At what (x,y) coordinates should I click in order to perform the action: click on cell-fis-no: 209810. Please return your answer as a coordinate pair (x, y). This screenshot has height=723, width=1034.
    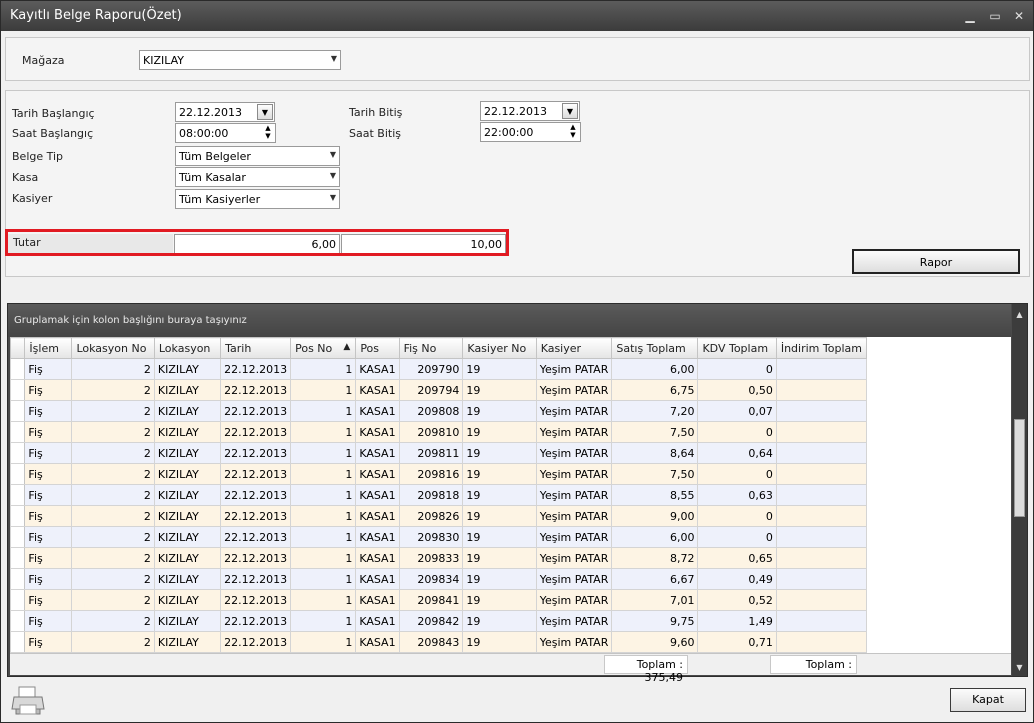
    Looking at the image, I should click on (431, 432).